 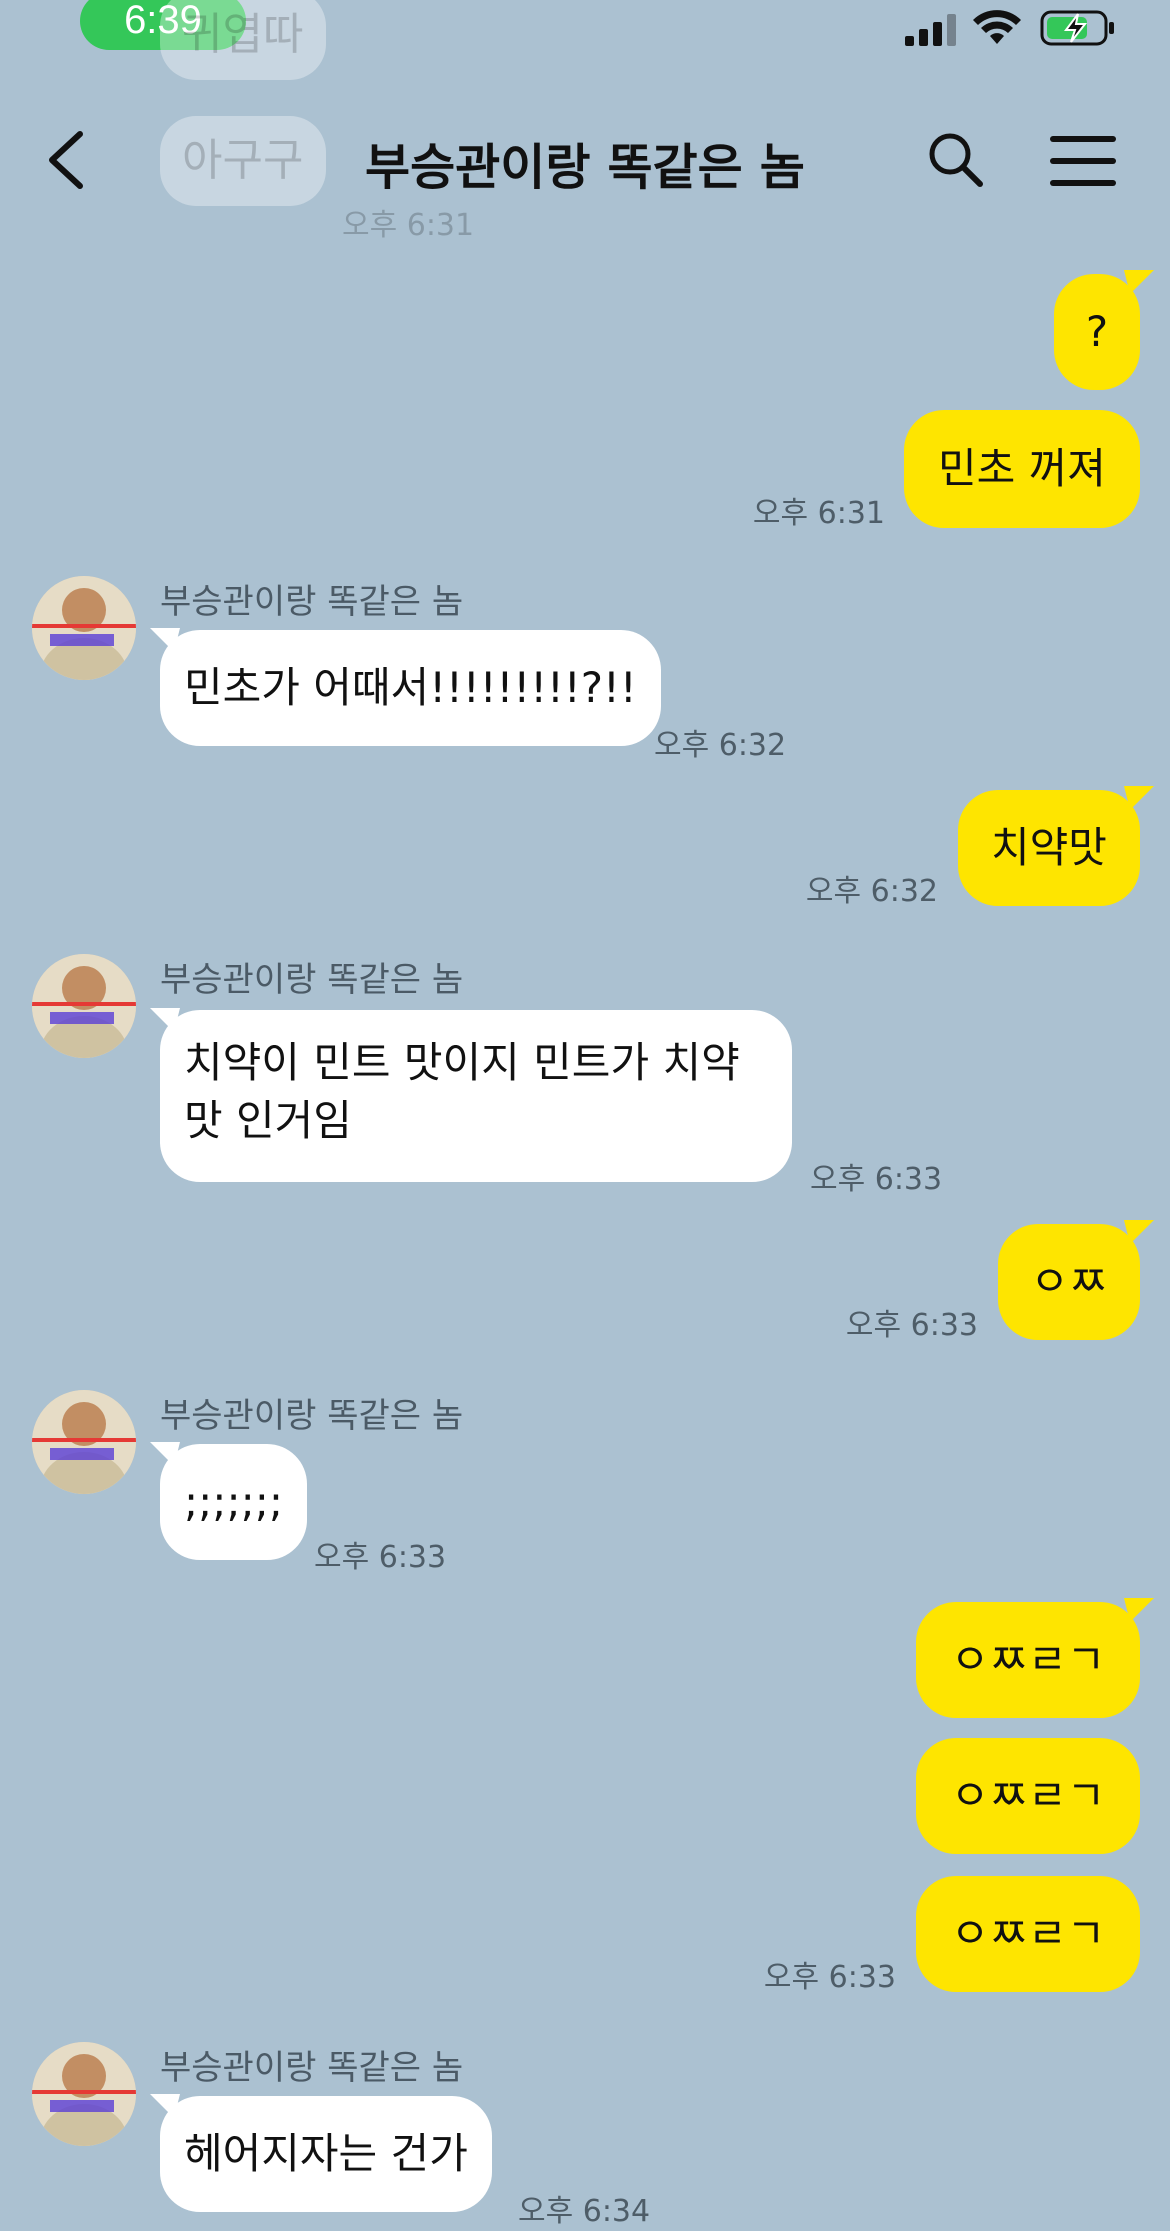 What do you see at coordinates (243, 40) in the screenshot?
I see `ghost-message: 귀엽따` at bounding box center [243, 40].